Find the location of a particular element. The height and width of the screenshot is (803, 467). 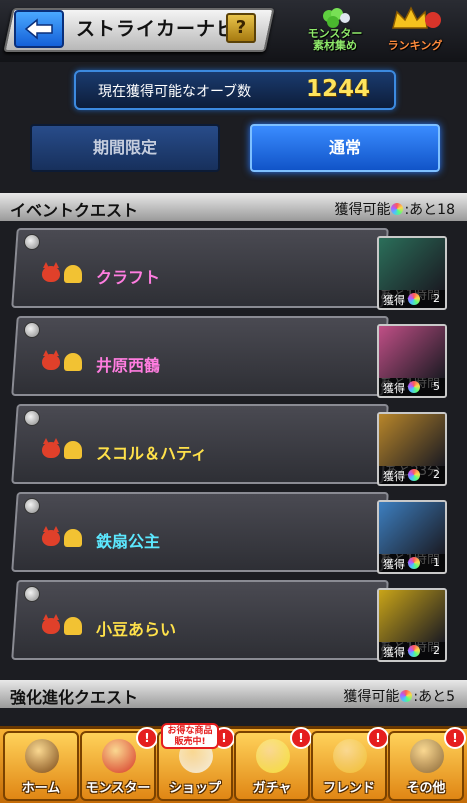

material-collect-button: モンスター 素材集め is located at coordinates (335, 31).